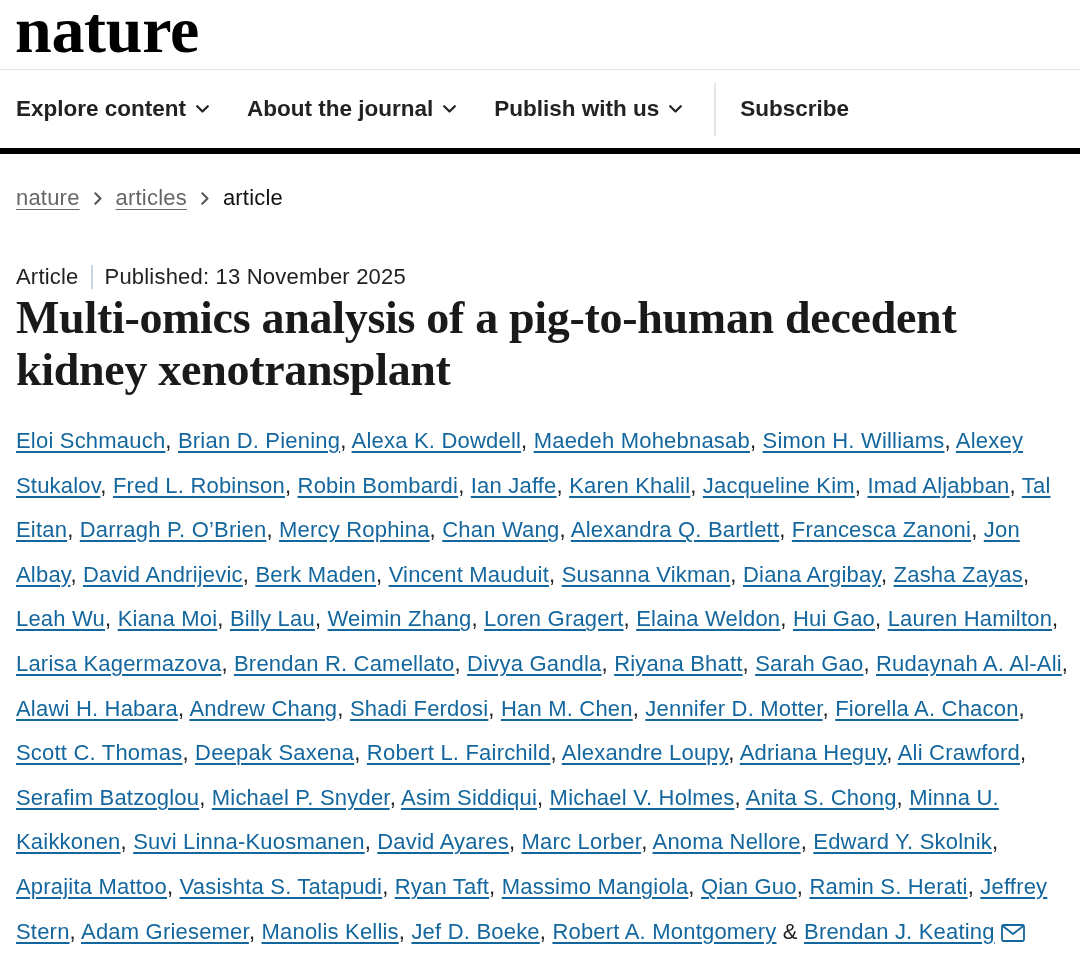  Describe the element at coordinates (501, 530) in the screenshot. I see `author-link: Chan Wang` at that location.